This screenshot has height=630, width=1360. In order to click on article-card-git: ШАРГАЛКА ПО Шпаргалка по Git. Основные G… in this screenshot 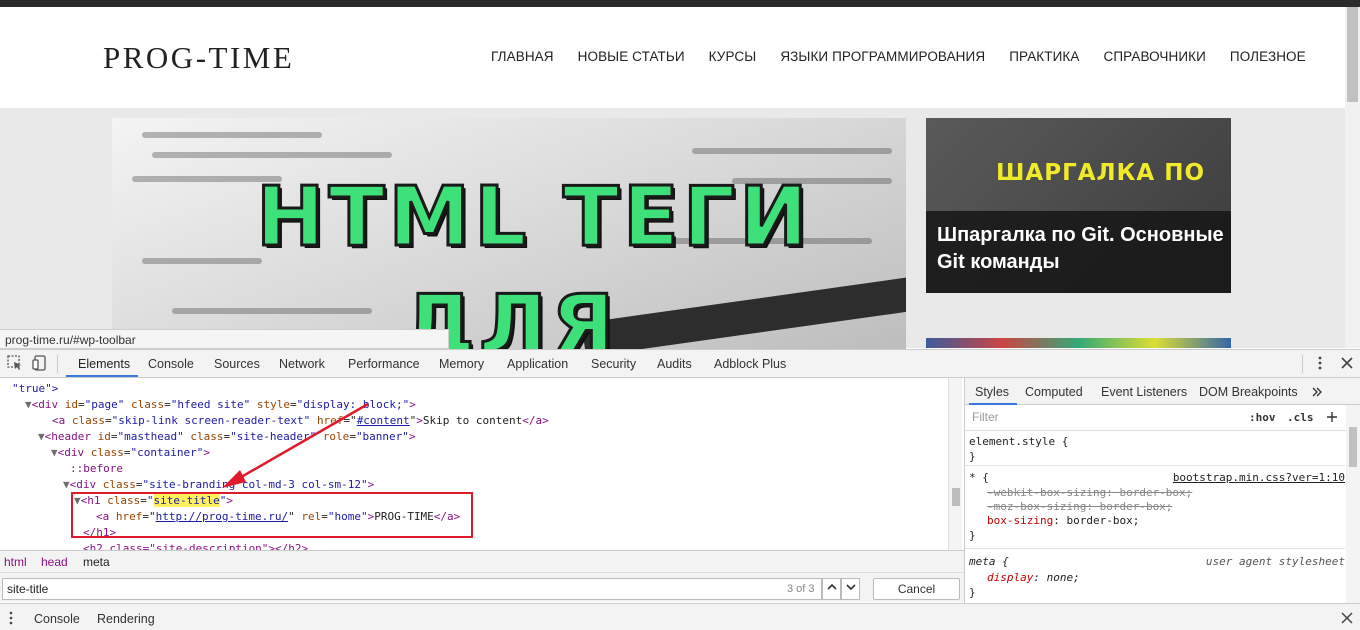, I will do `click(1078, 205)`.